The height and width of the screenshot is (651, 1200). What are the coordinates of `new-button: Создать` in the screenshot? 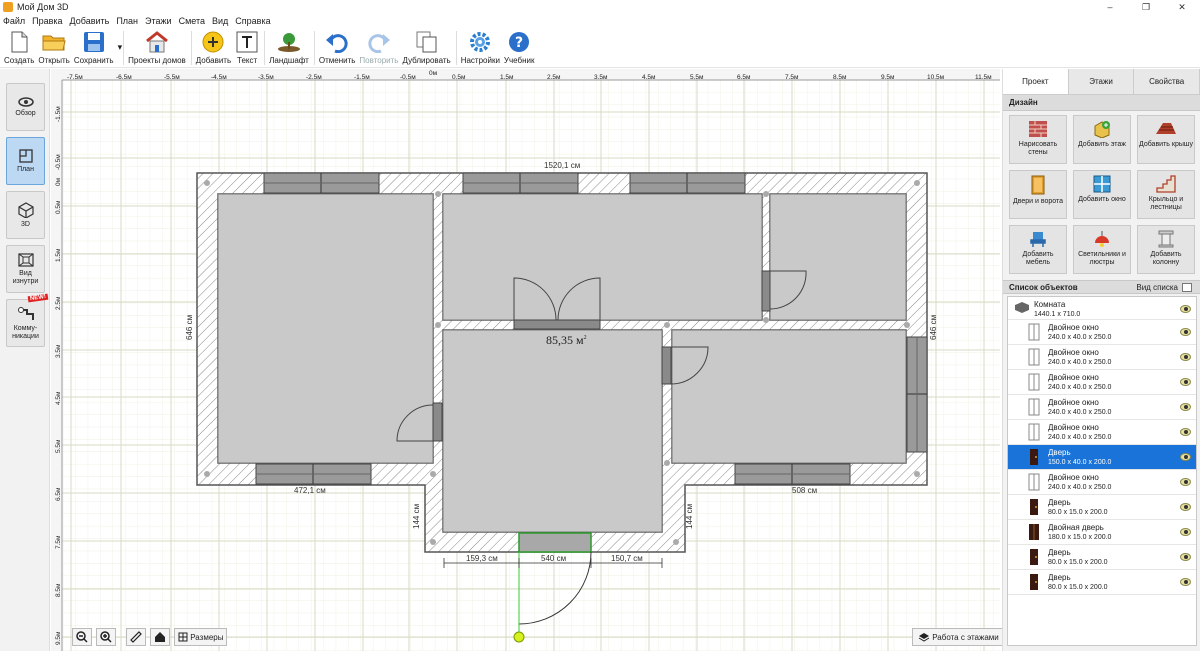 It's located at (19, 46).